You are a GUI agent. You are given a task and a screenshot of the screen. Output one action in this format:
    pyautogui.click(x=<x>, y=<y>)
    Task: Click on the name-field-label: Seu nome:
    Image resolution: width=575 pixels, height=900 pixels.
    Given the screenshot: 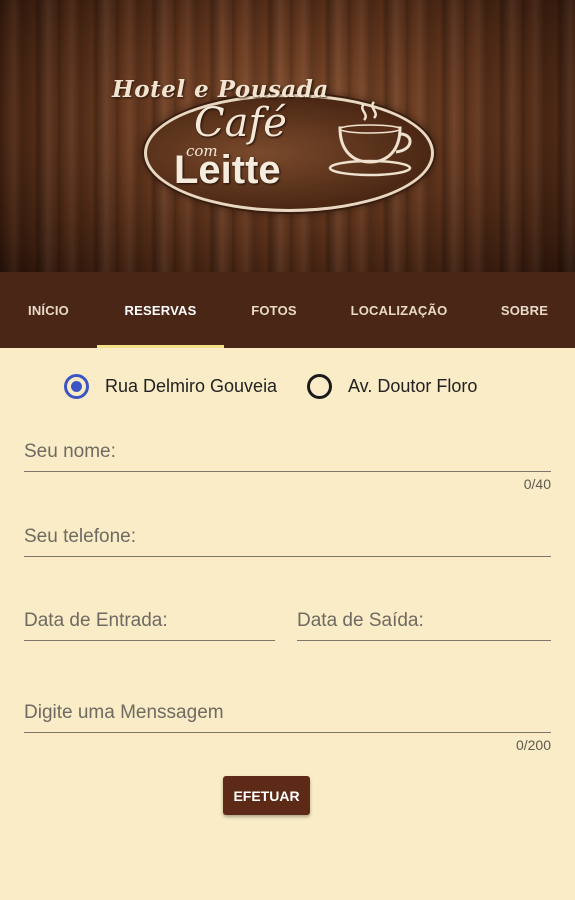 What is the action you would take?
    pyautogui.click(x=70, y=451)
    